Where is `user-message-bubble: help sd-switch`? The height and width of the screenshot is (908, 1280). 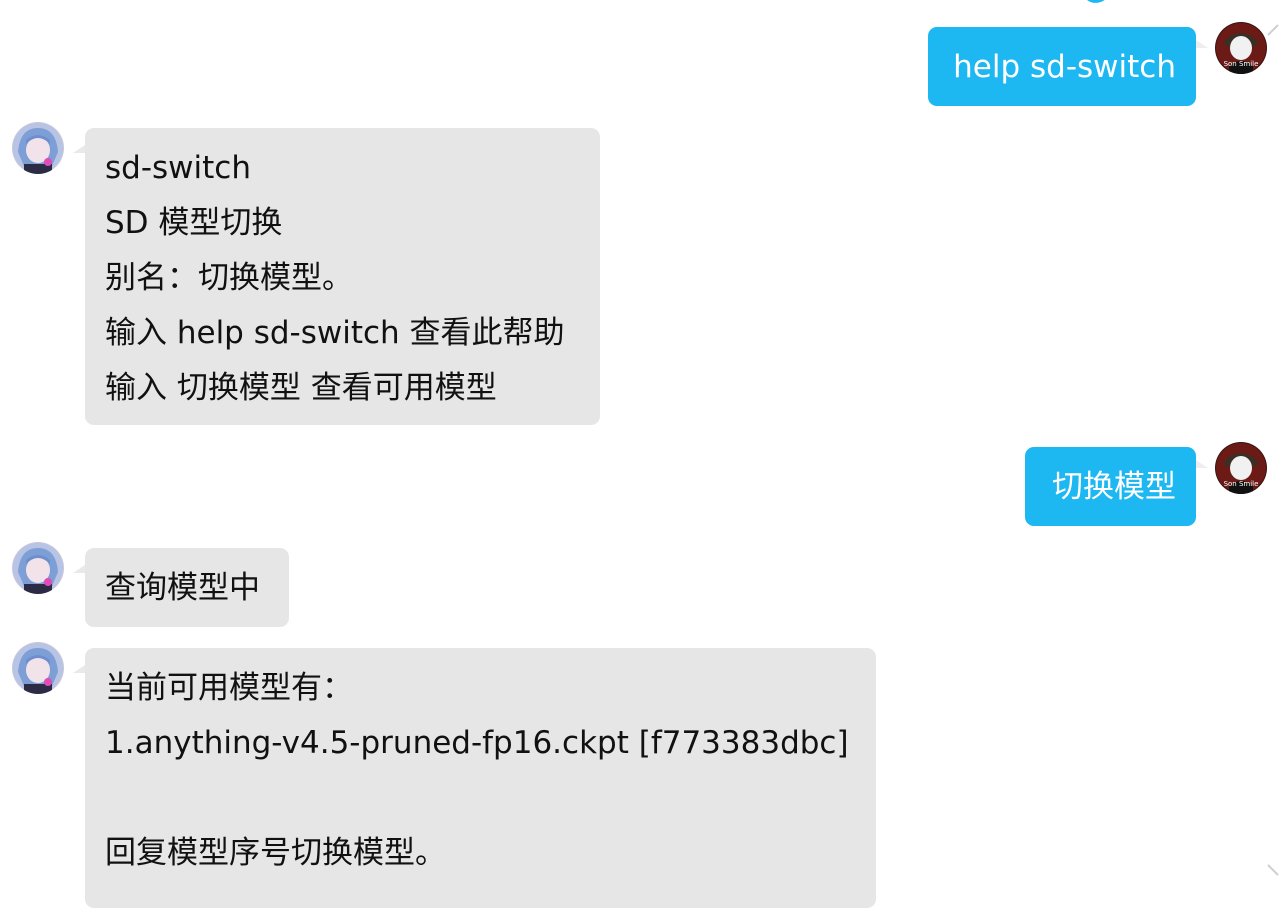 user-message-bubble: help sd-switch is located at coordinates (1062, 66).